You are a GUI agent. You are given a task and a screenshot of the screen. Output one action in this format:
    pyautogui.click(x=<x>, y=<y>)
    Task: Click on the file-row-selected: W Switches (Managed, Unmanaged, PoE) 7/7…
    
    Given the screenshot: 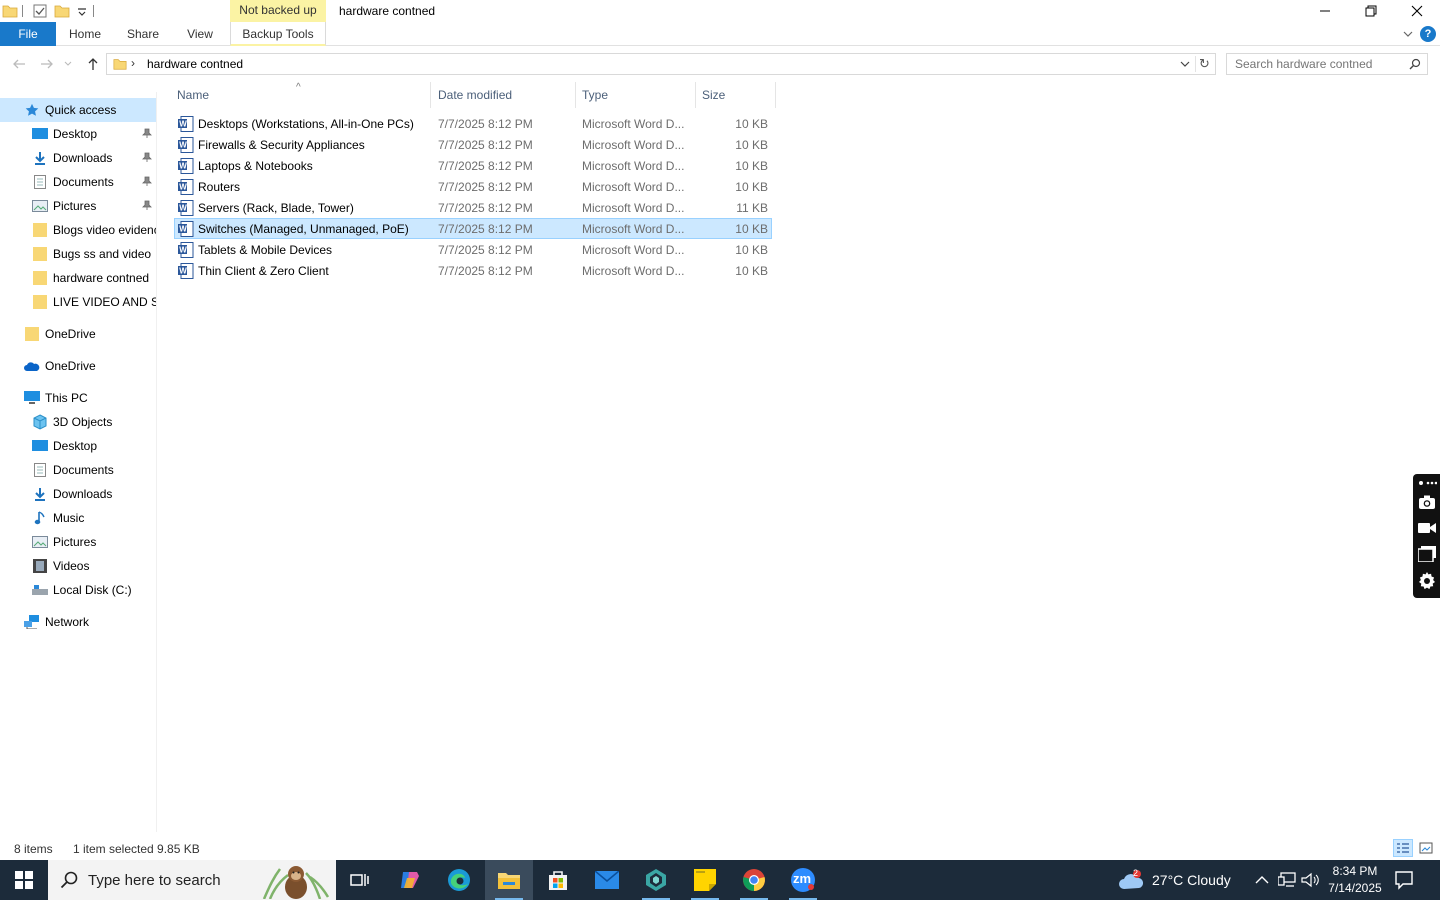 What is the action you would take?
    pyautogui.click(x=473, y=228)
    